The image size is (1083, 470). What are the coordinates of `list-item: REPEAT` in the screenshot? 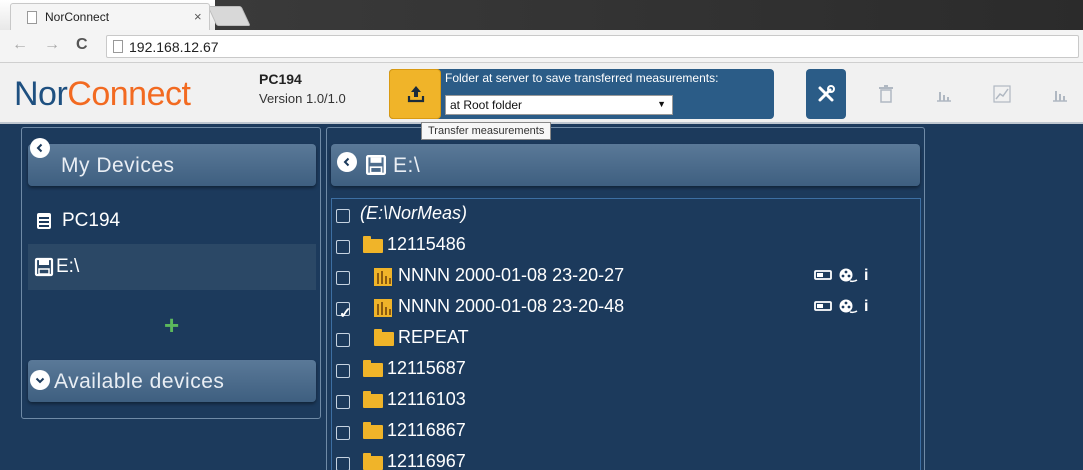 It's located at (626, 338).